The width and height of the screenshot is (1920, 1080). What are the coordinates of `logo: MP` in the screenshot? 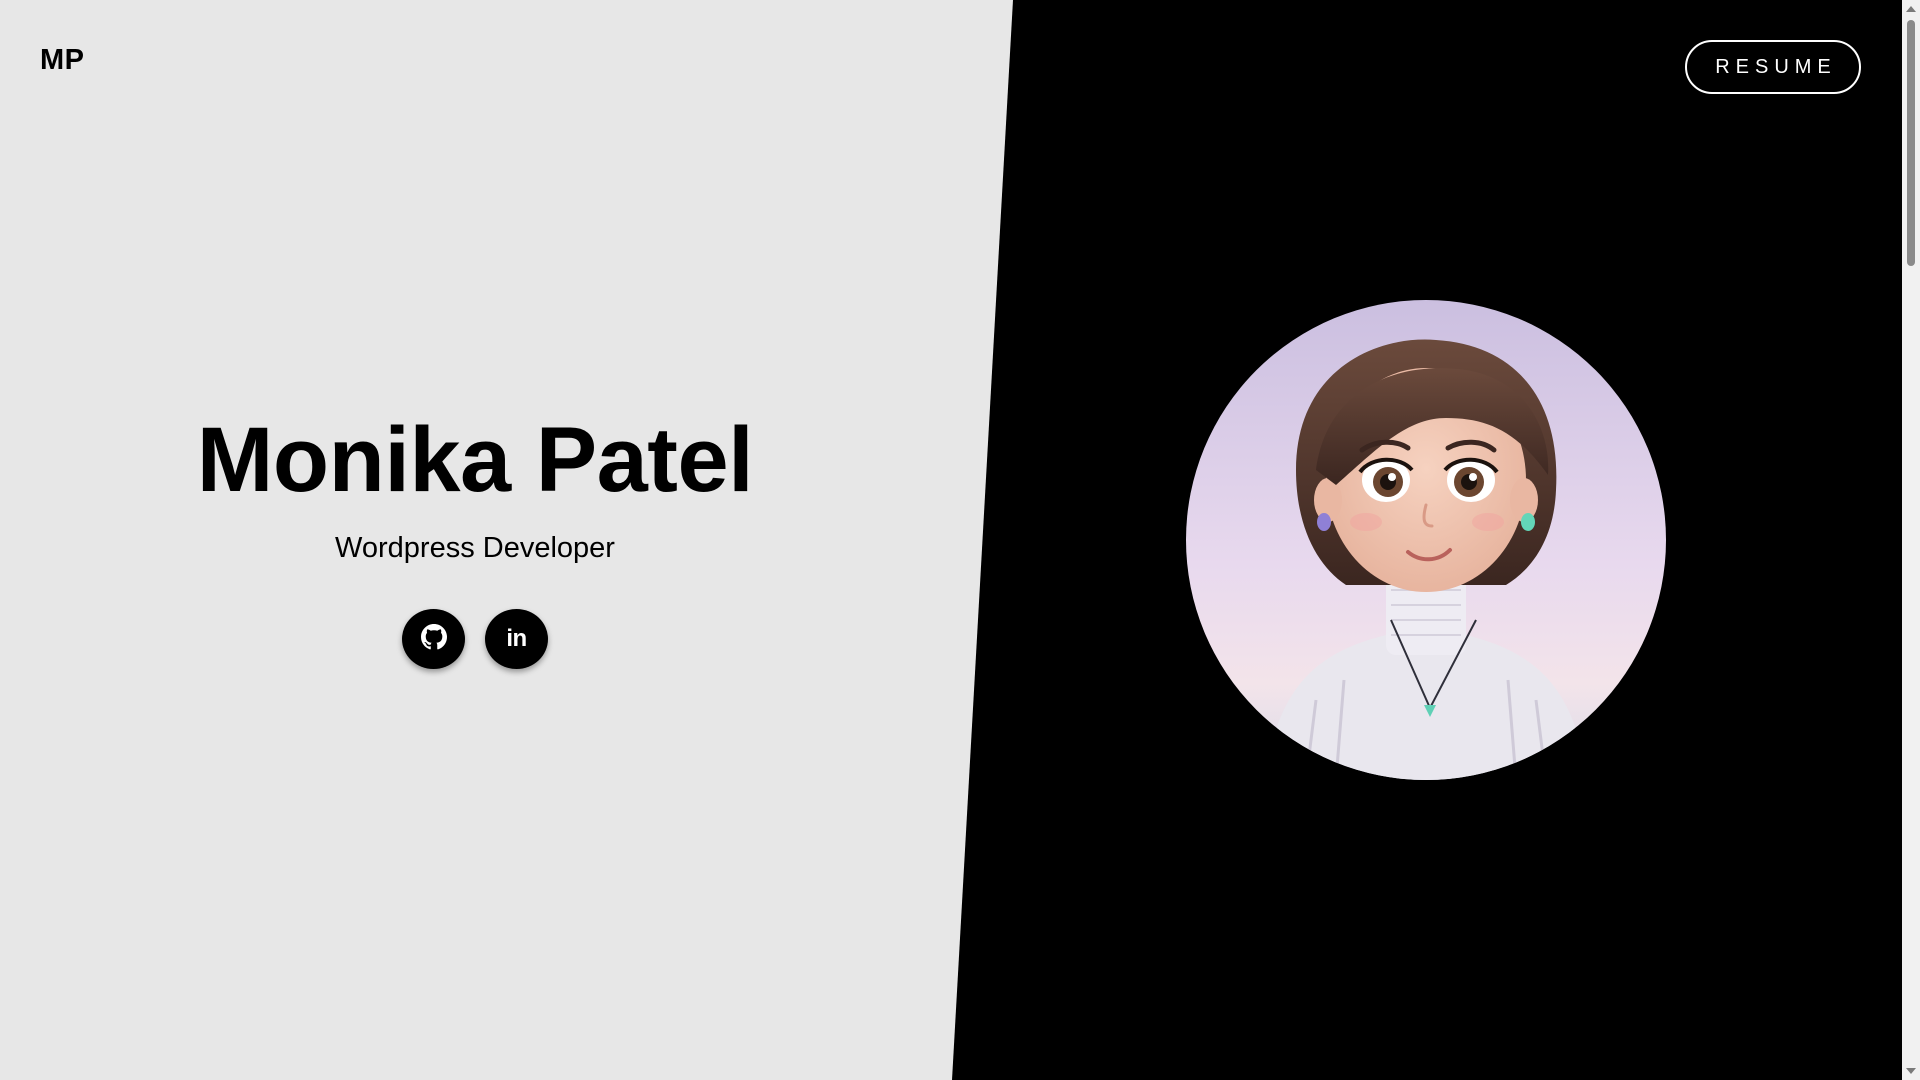 It's located at (62, 60).